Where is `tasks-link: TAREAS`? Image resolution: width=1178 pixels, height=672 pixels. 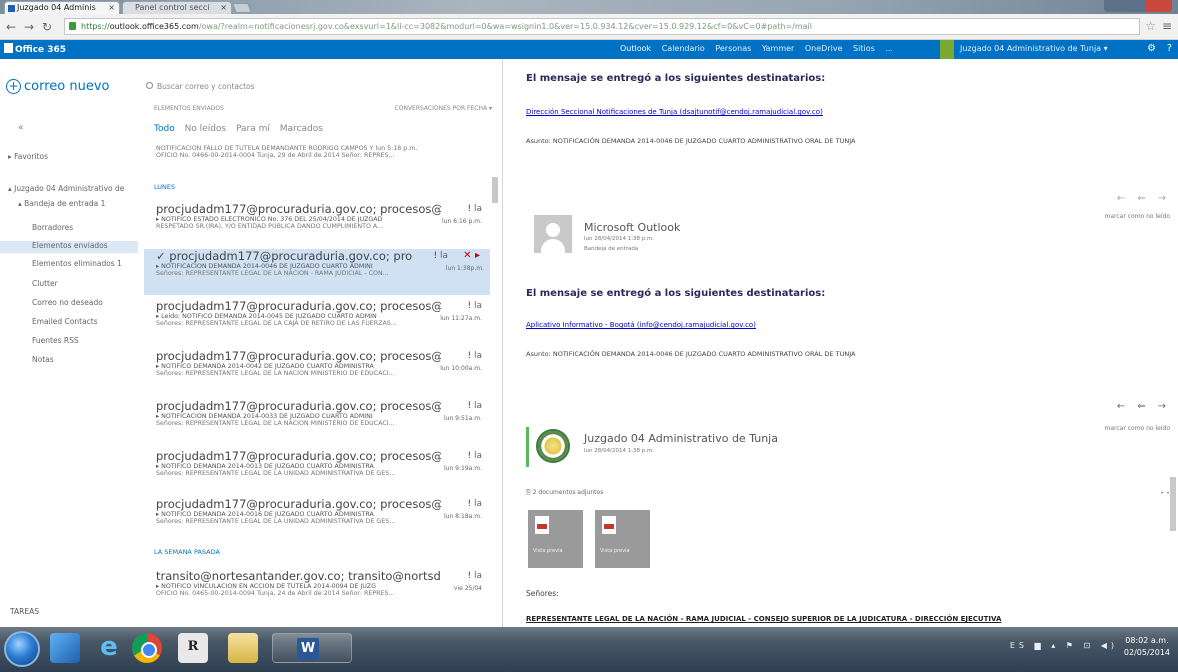
tasks-link: TAREAS is located at coordinates (24, 611).